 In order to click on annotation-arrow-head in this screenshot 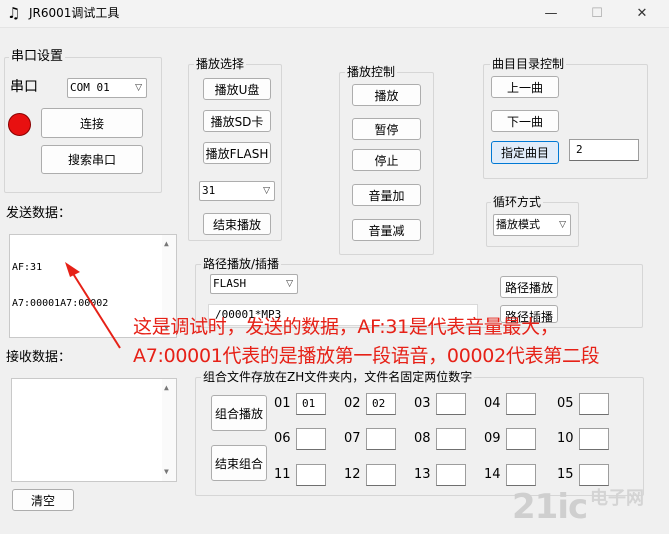, I will do `click(72, 269)`.